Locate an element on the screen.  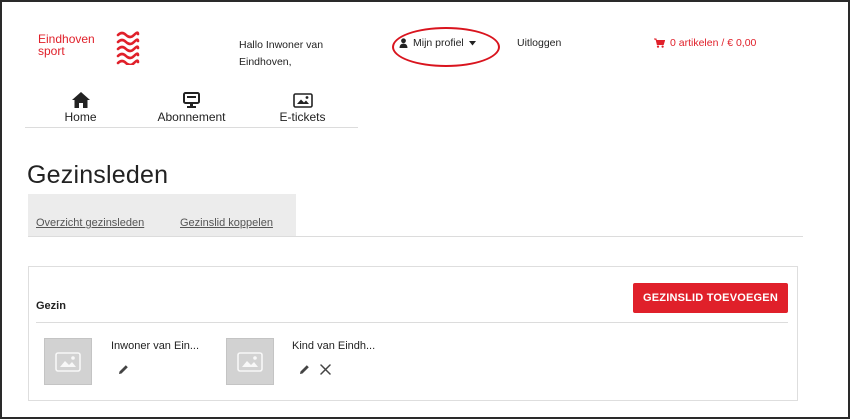
nav-item-abonnement: Abonnement is located at coordinates (191, 107).